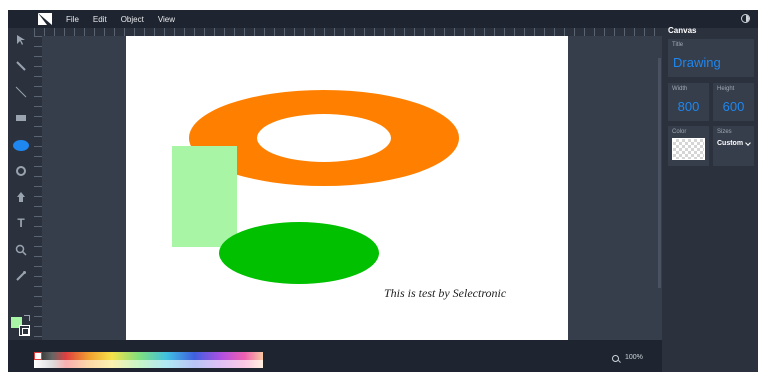 This screenshot has height=384, width=768. Describe the element at coordinates (730, 143) in the screenshot. I see `sizes-select: Custom` at that location.